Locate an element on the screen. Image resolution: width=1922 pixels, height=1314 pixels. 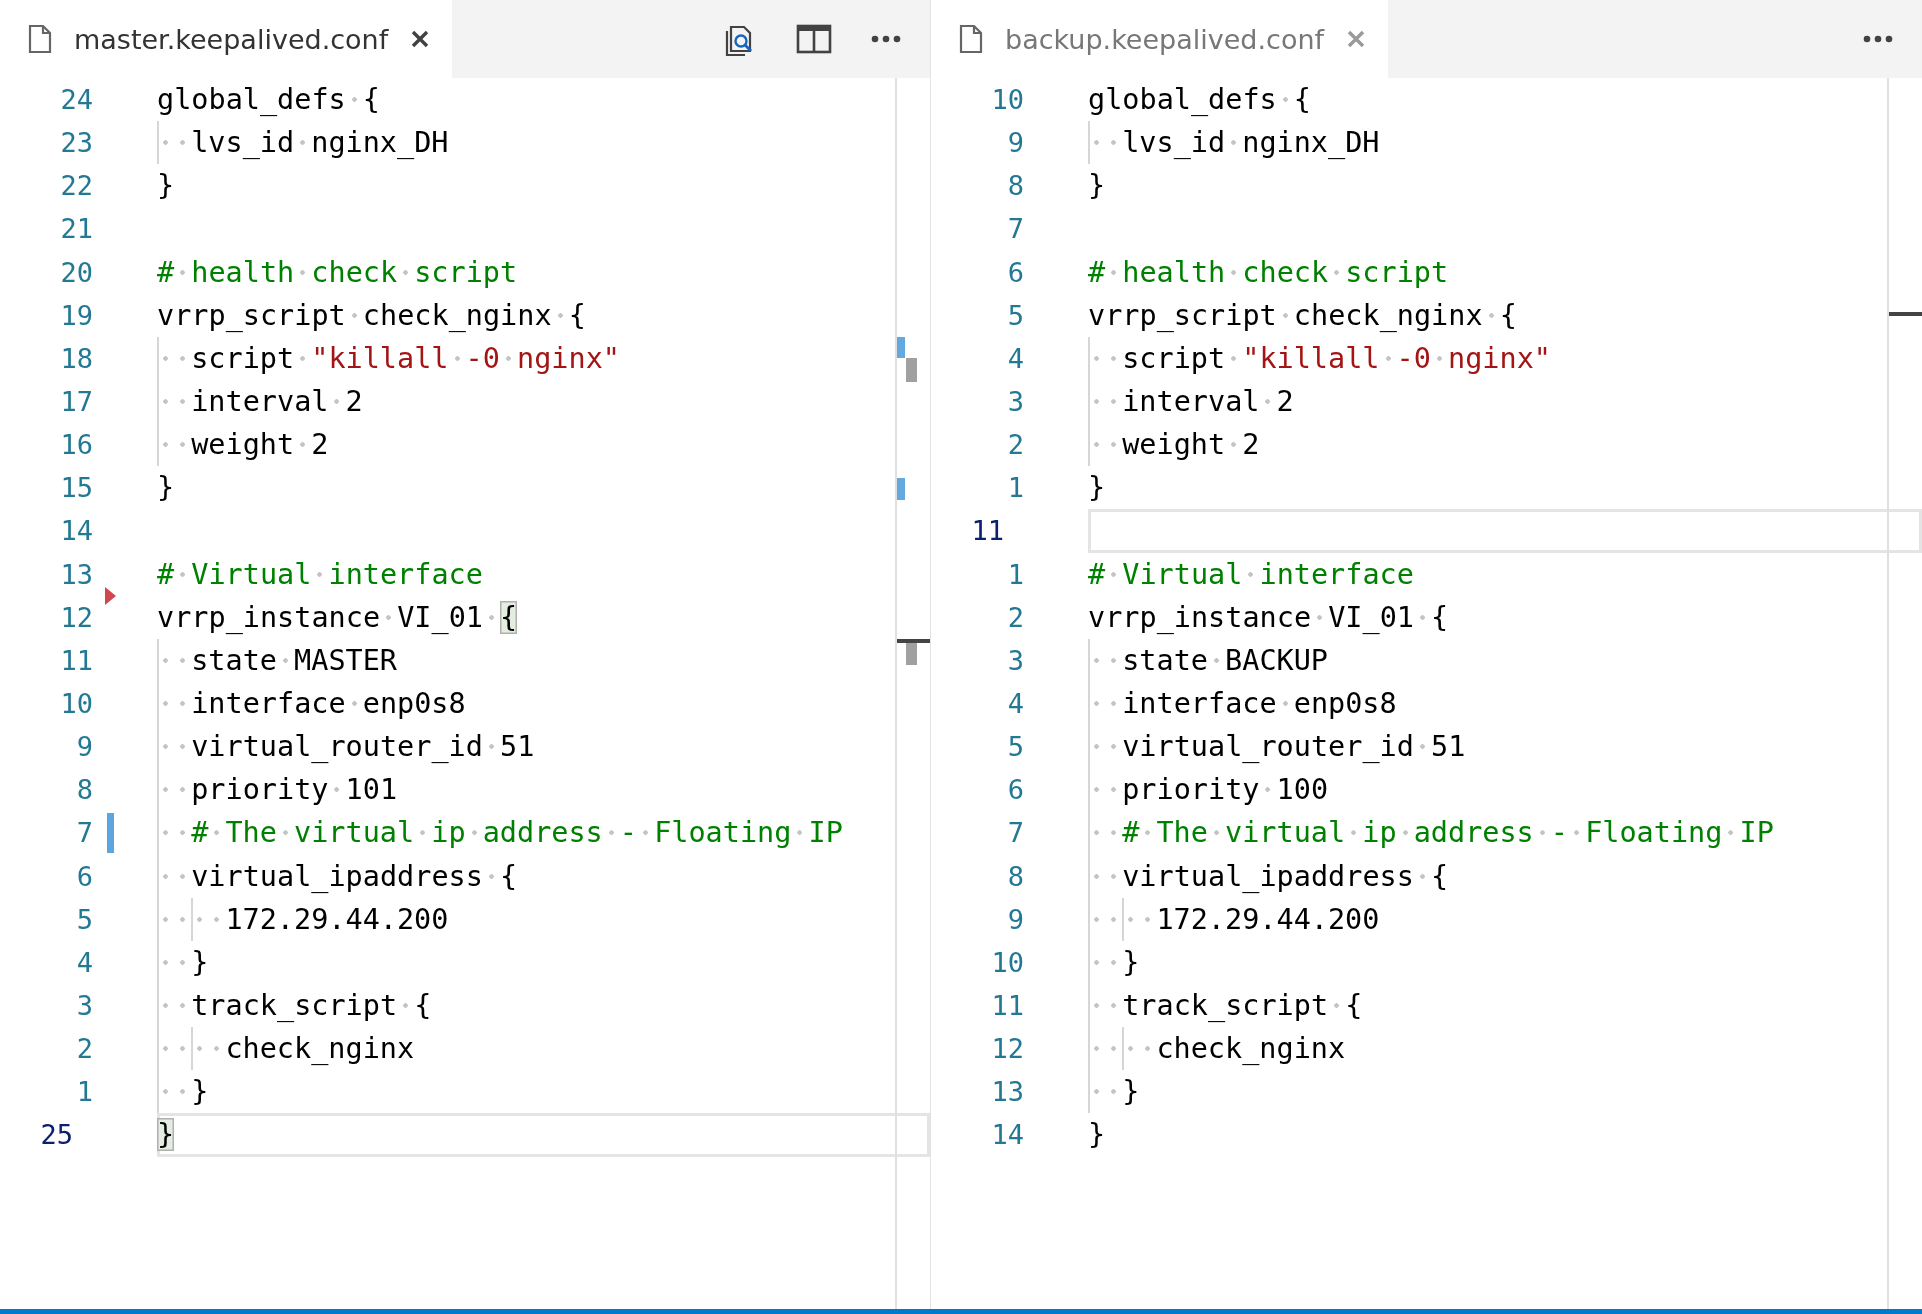
line-number: 18 is located at coordinates (76, 358).